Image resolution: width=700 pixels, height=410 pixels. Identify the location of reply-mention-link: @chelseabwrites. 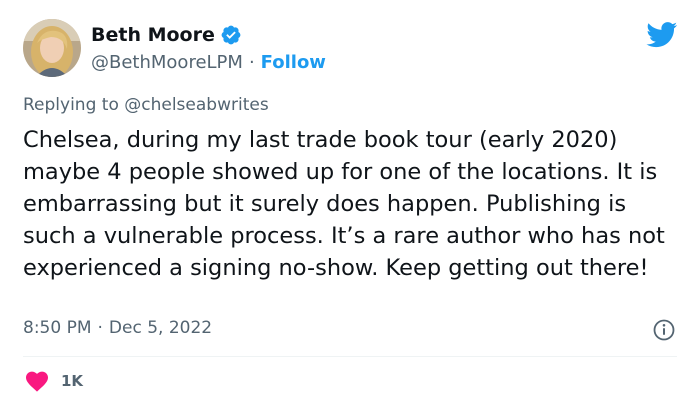
(196, 105).